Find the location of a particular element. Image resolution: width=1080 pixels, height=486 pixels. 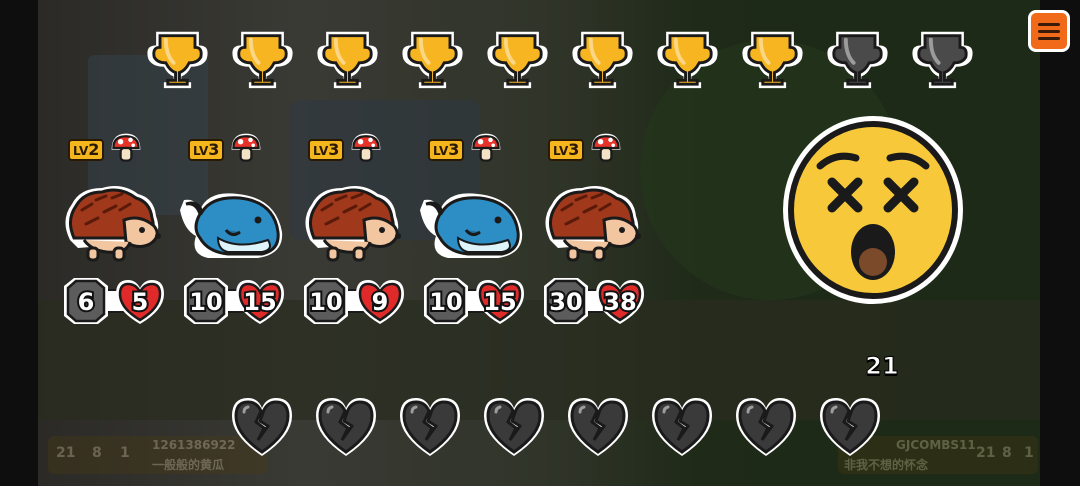

footer-right-turn: 21 is located at coordinates (986, 453).